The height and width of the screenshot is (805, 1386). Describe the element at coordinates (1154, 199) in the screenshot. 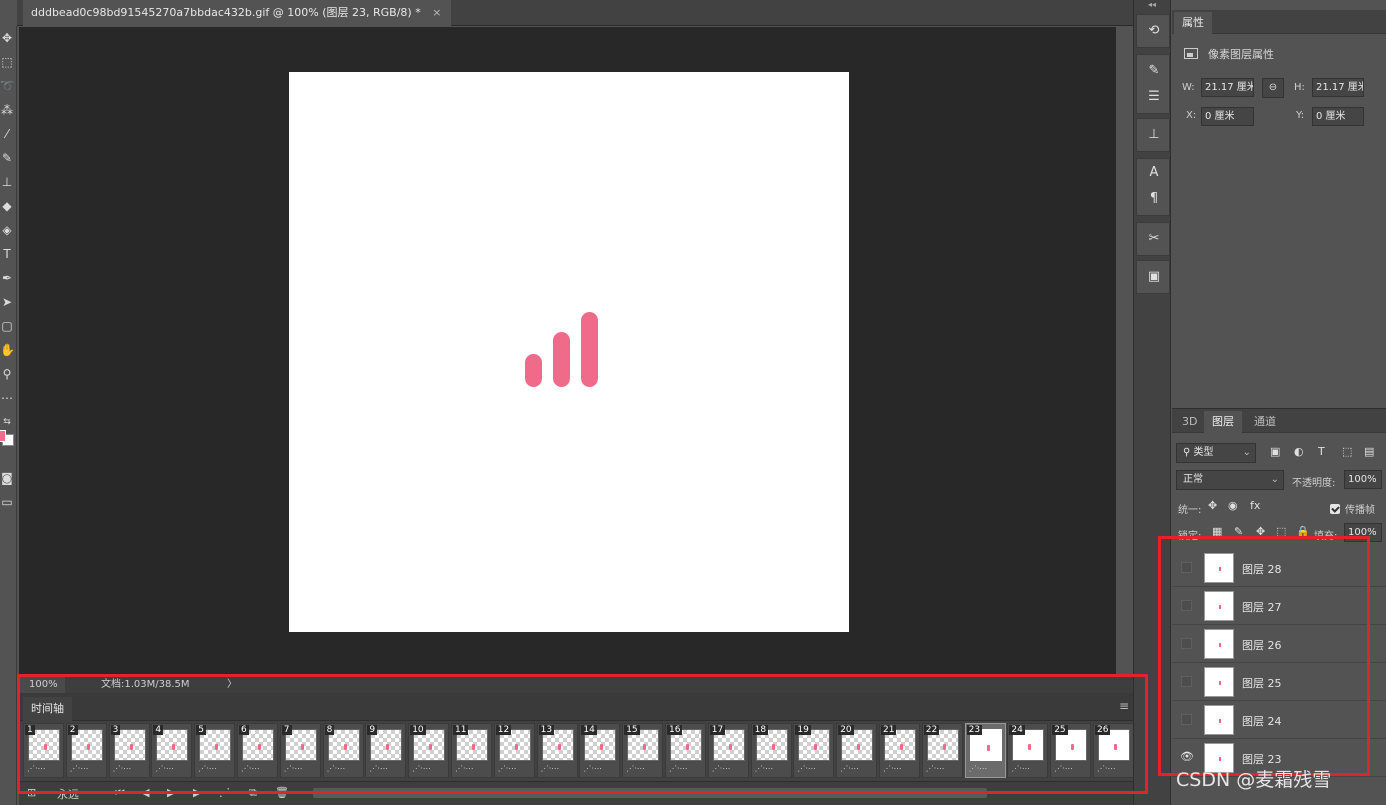

I see `paragraph-icon: ¶` at that location.